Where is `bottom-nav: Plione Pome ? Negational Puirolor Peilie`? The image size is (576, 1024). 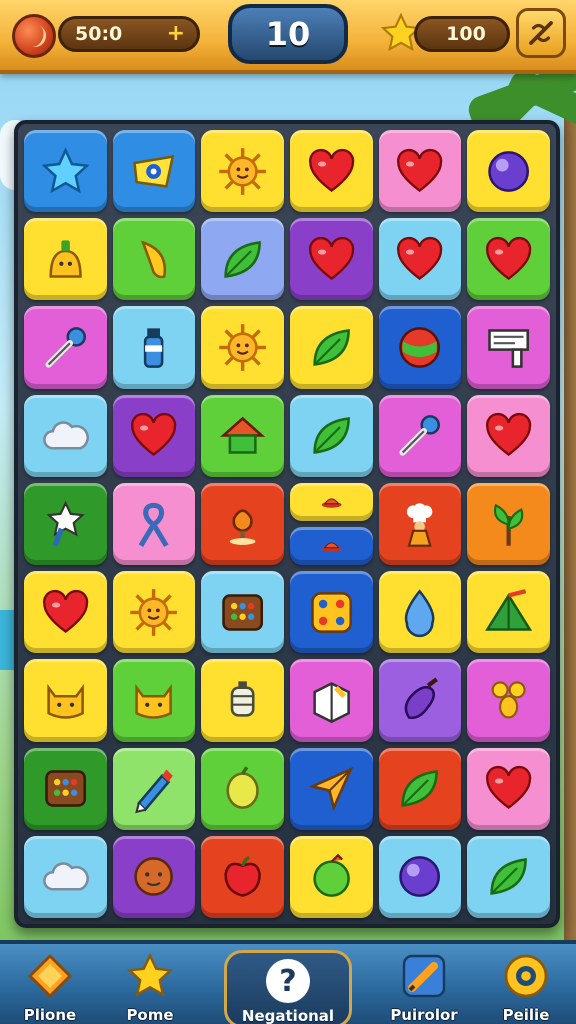
bottom-nav: Plione Pome ? Negational Puirolor Peilie is located at coordinates (288, 982).